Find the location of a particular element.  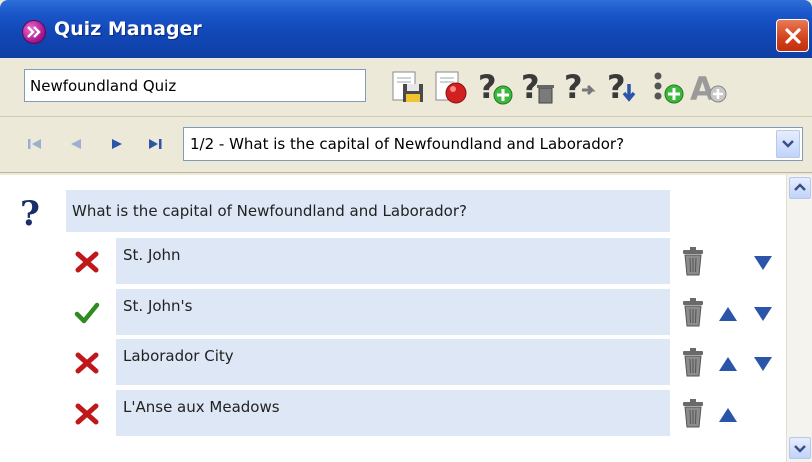

scroll-up-button is located at coordinates (800, 188).